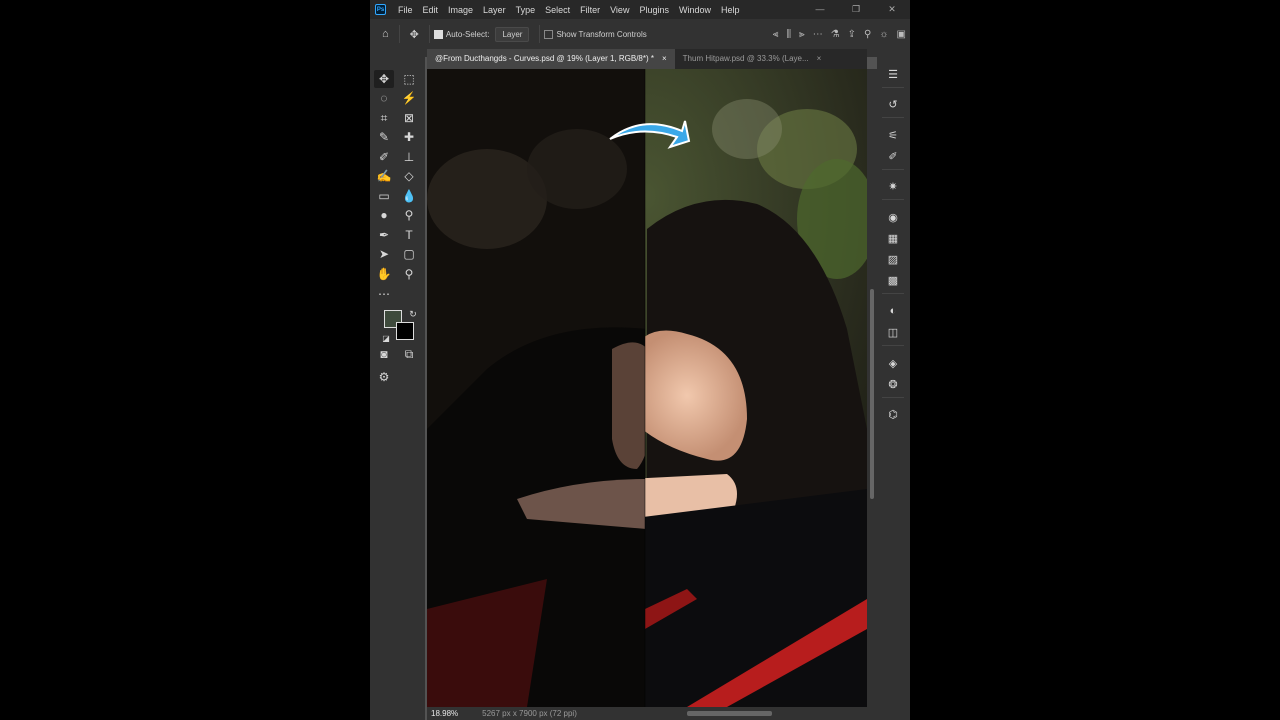  I want to click on eraser-tool-icon: ◇, so click(409, 176).